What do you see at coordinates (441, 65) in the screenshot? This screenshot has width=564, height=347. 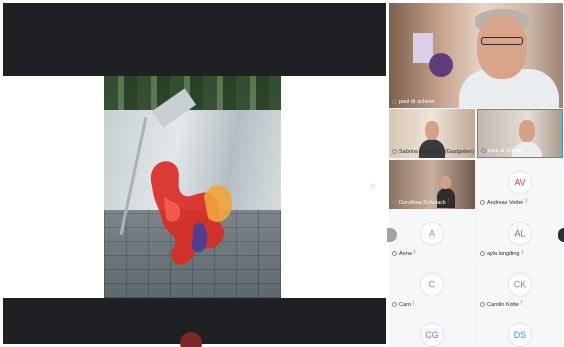 I see `plant` at bounding box center [441, 65].